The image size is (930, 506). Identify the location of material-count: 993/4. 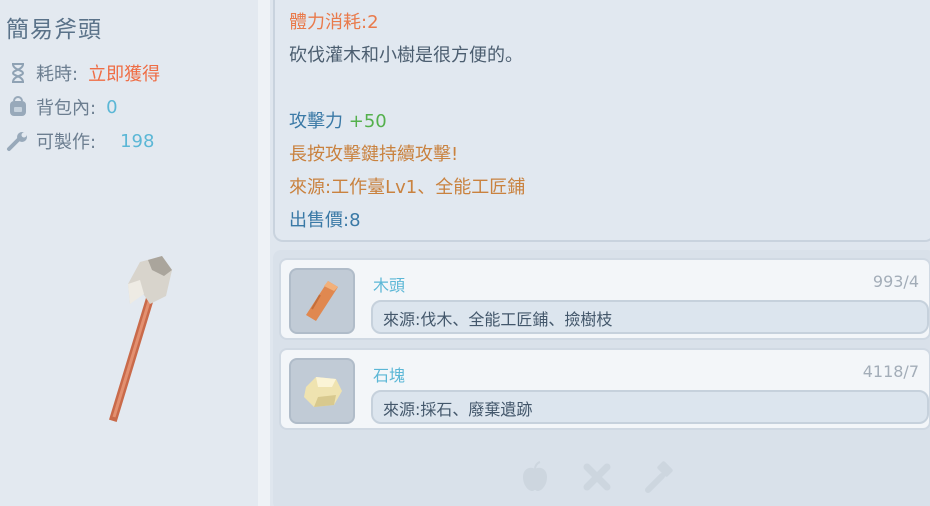
(895, 281).